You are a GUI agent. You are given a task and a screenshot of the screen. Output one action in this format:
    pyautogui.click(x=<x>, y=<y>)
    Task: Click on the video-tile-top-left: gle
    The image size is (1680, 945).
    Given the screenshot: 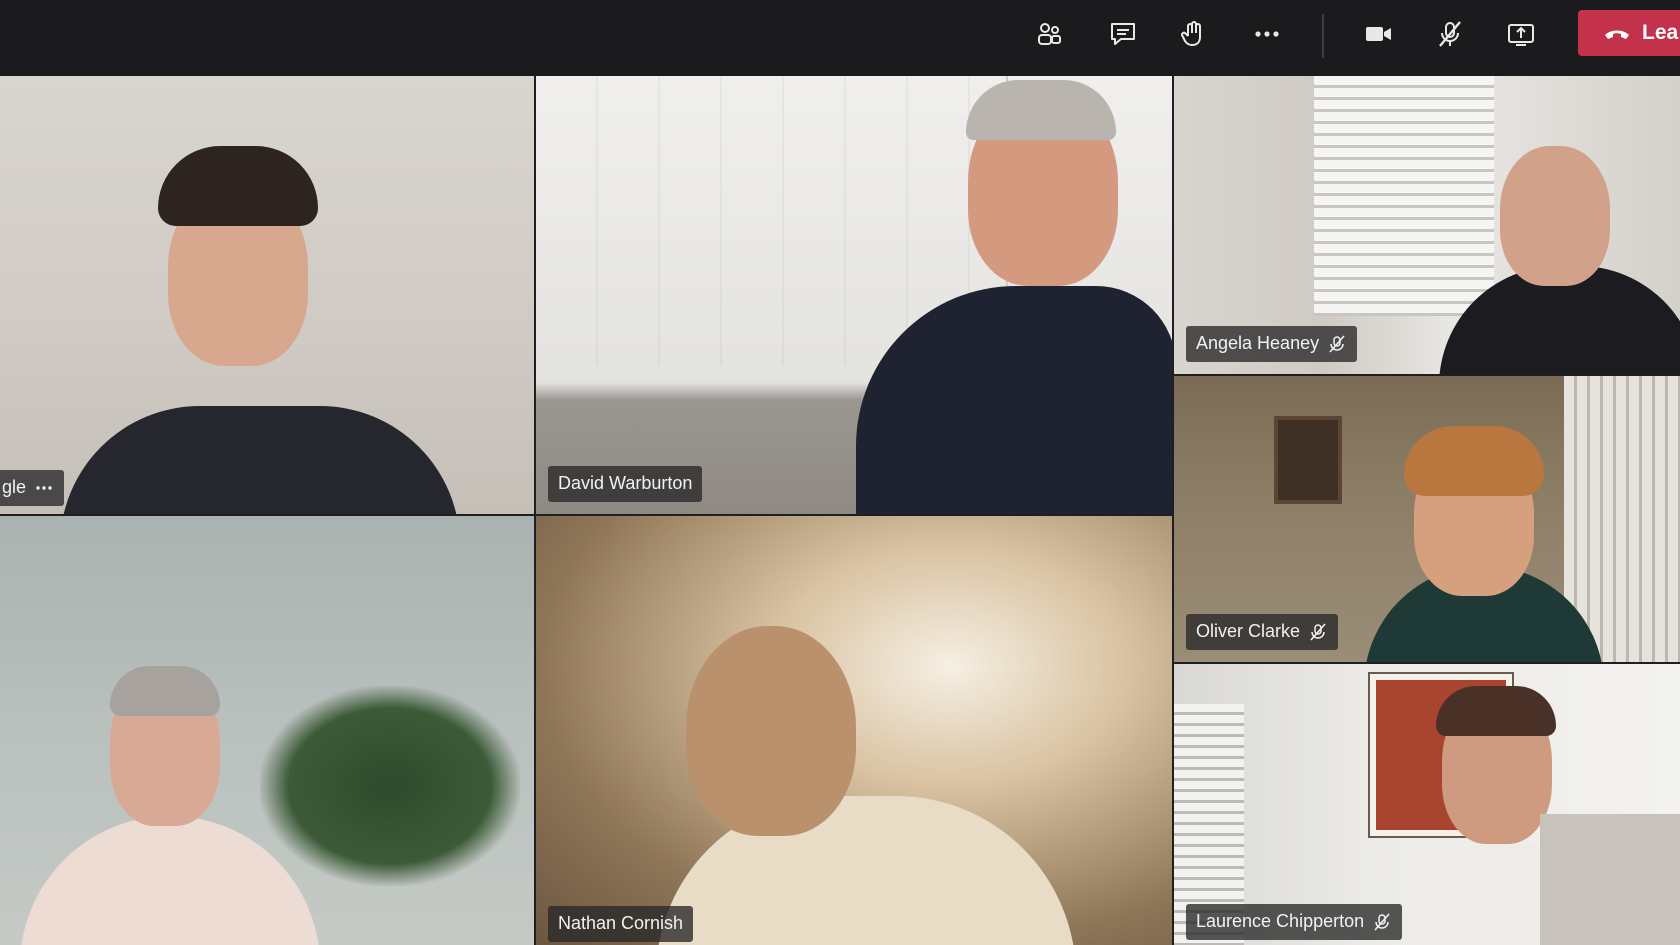 What is the action you would take?
    pyautogui.click(x=267, y=295)
    